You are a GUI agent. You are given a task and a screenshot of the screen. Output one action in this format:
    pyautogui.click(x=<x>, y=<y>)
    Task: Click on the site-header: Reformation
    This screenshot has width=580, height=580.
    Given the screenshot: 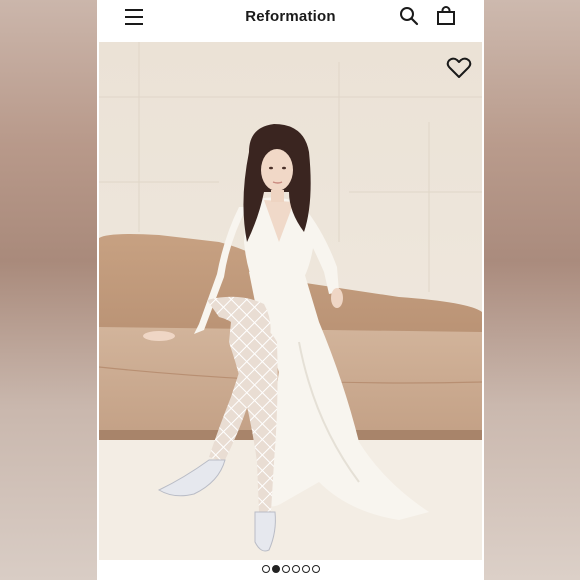 What is the action you would take?
    pyautogui.click(x=290, y=21)
    